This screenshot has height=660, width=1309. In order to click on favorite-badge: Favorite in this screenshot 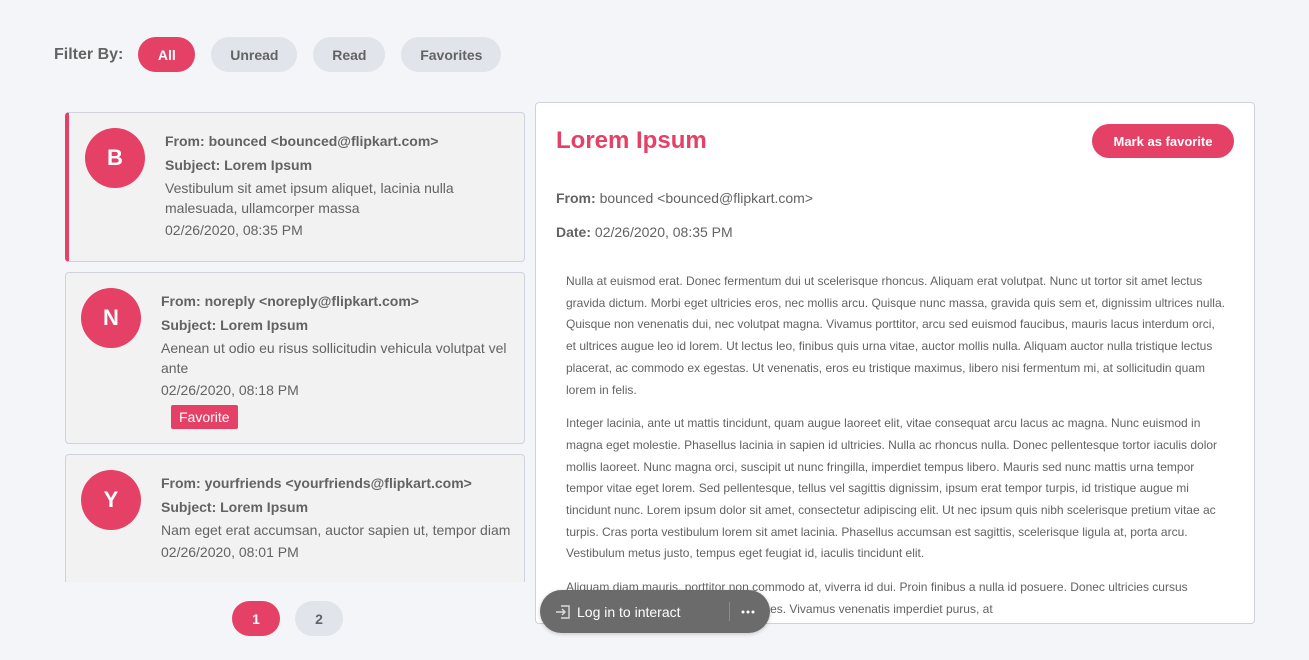, I will do `click(204, 417)`.